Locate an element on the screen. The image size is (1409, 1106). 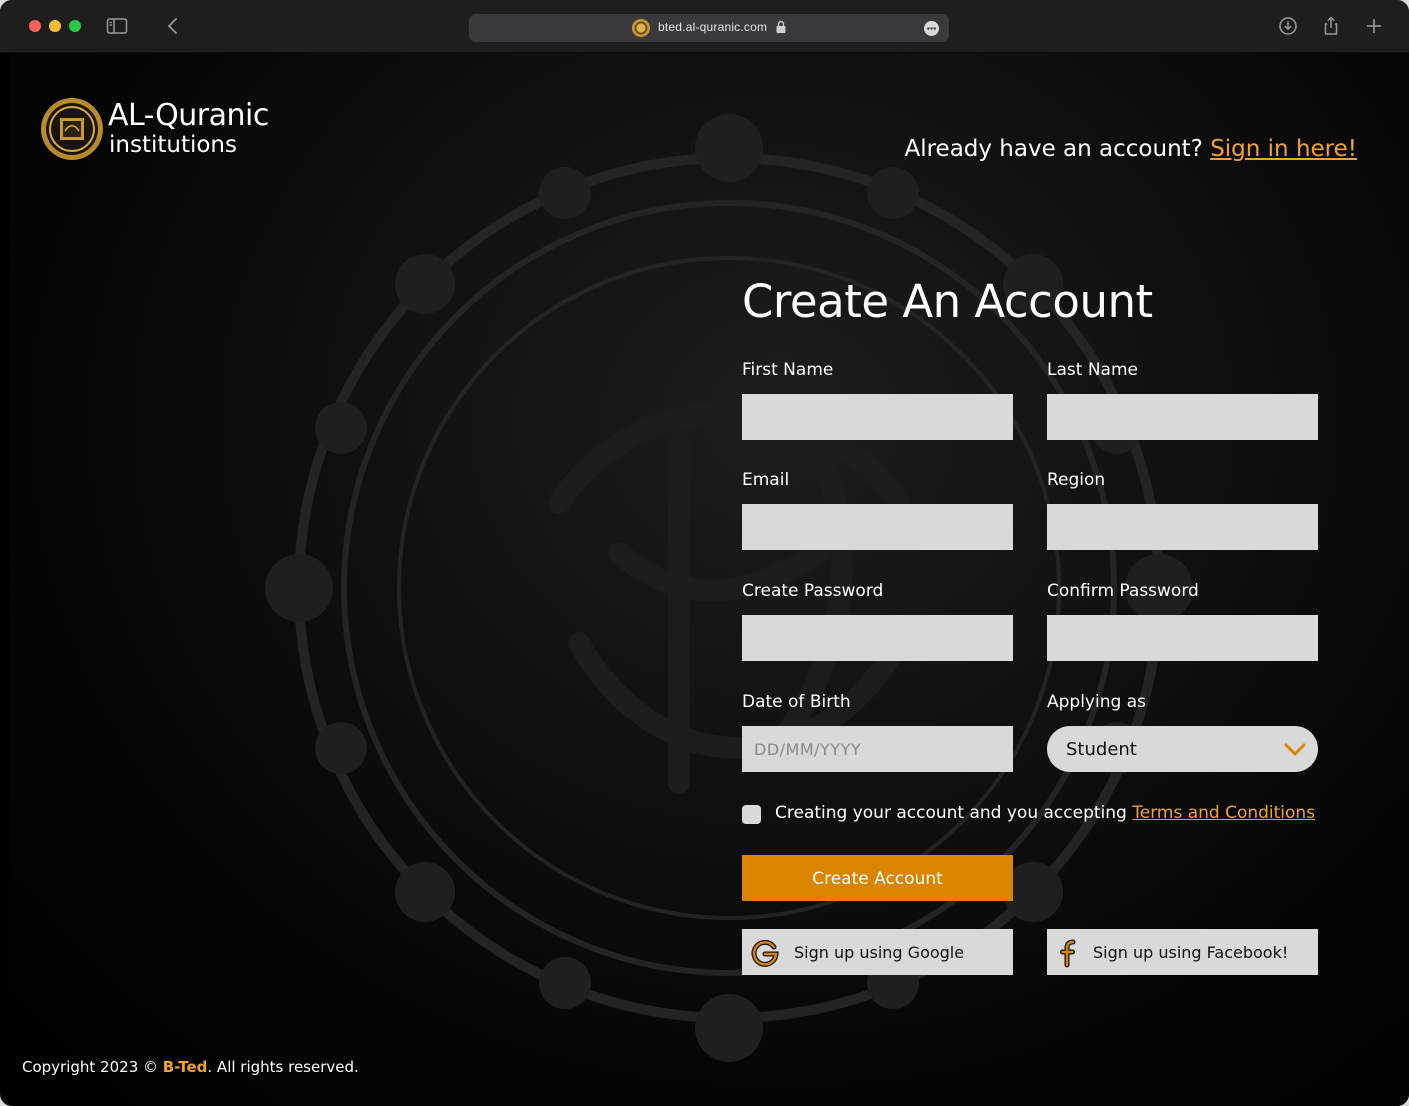
facebook-signup-label: Sign up using Facebook! is located at coordinates (1191, 952).